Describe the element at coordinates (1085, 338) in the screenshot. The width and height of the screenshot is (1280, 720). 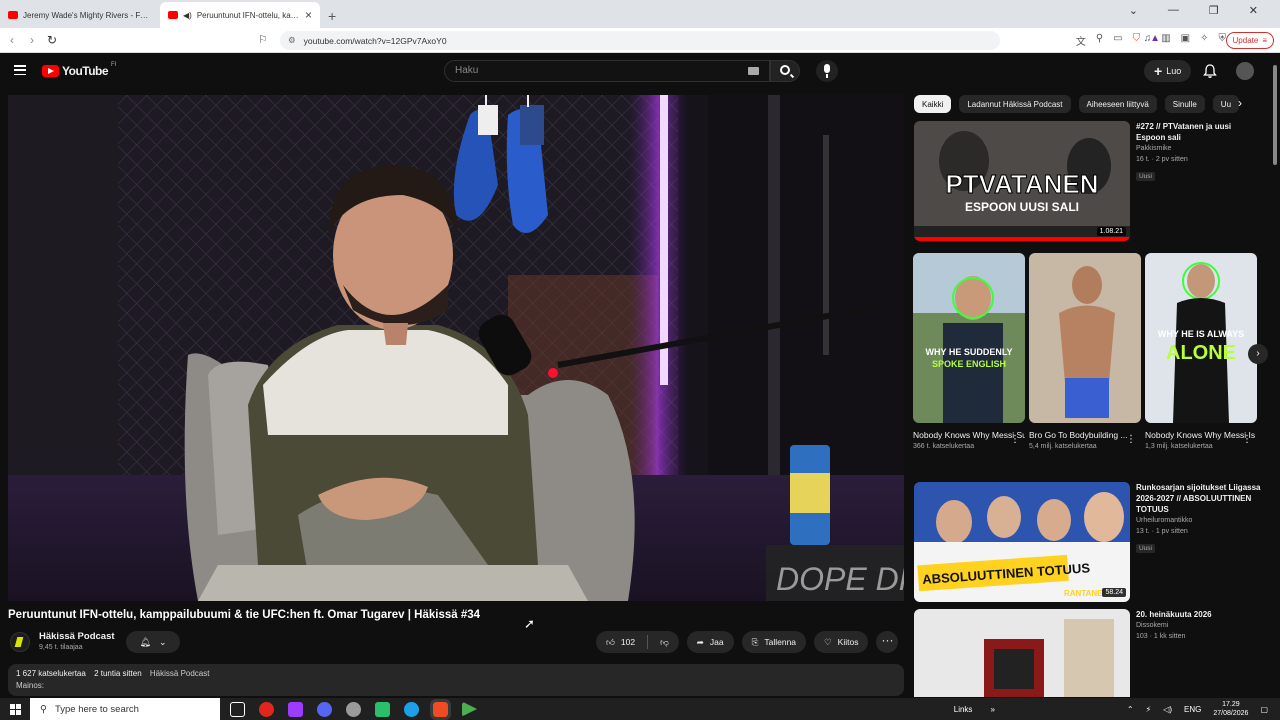
I see `short-thumbnail` at that location.